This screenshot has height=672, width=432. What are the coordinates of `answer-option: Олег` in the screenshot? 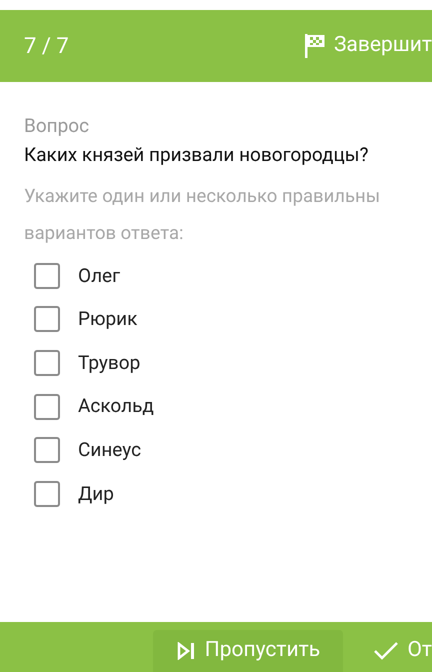 It's located at (99, 276).